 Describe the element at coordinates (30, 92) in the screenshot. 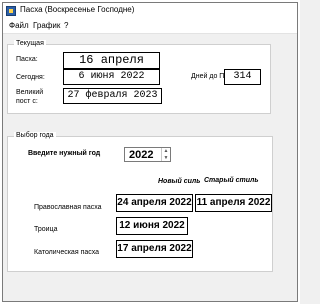

I see `lent-label-line1: Великий` at that location.